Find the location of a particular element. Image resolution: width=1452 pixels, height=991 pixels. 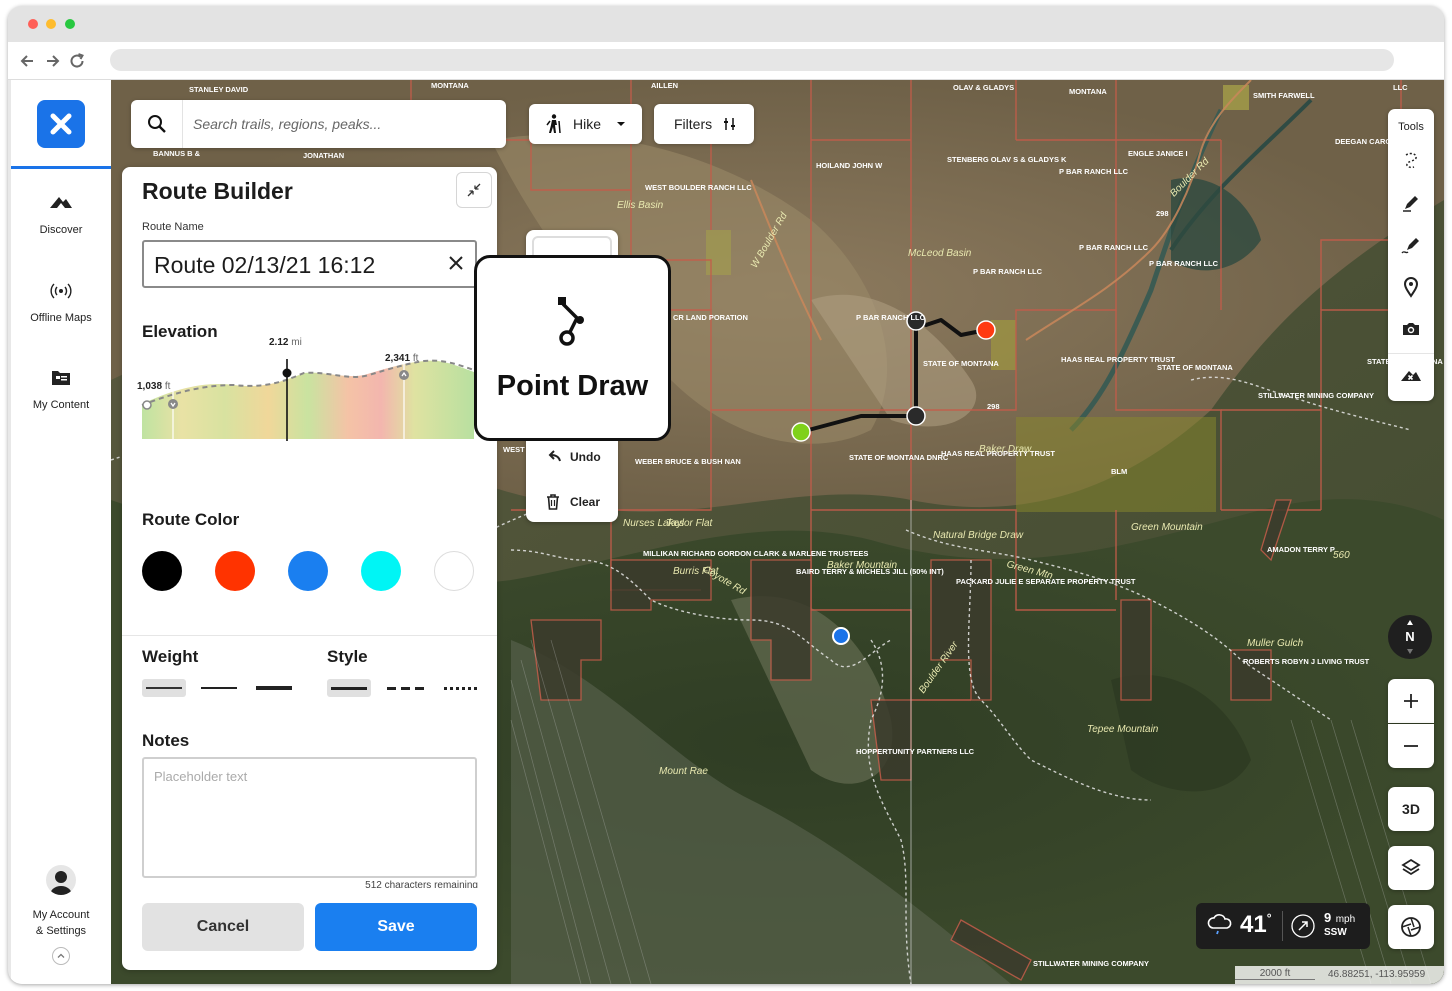

svg-text: AMADON TERRY P is located at coordinates (1301, 549).